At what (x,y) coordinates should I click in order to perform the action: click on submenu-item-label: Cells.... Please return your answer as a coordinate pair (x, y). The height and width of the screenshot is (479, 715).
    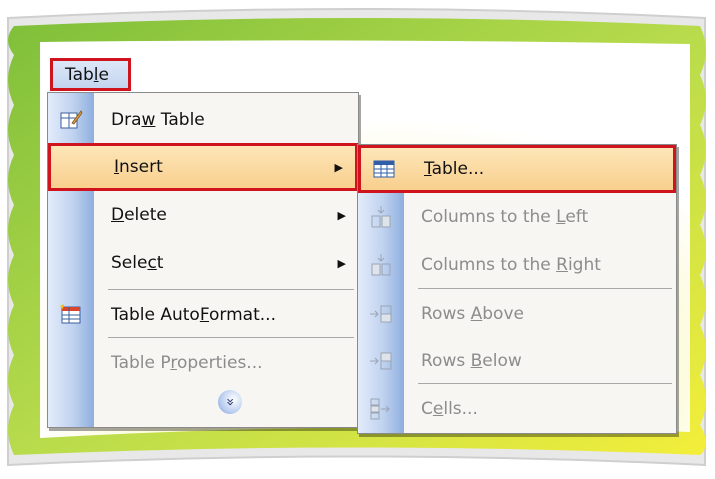
    Looking at the image, I should click on (449, 409).